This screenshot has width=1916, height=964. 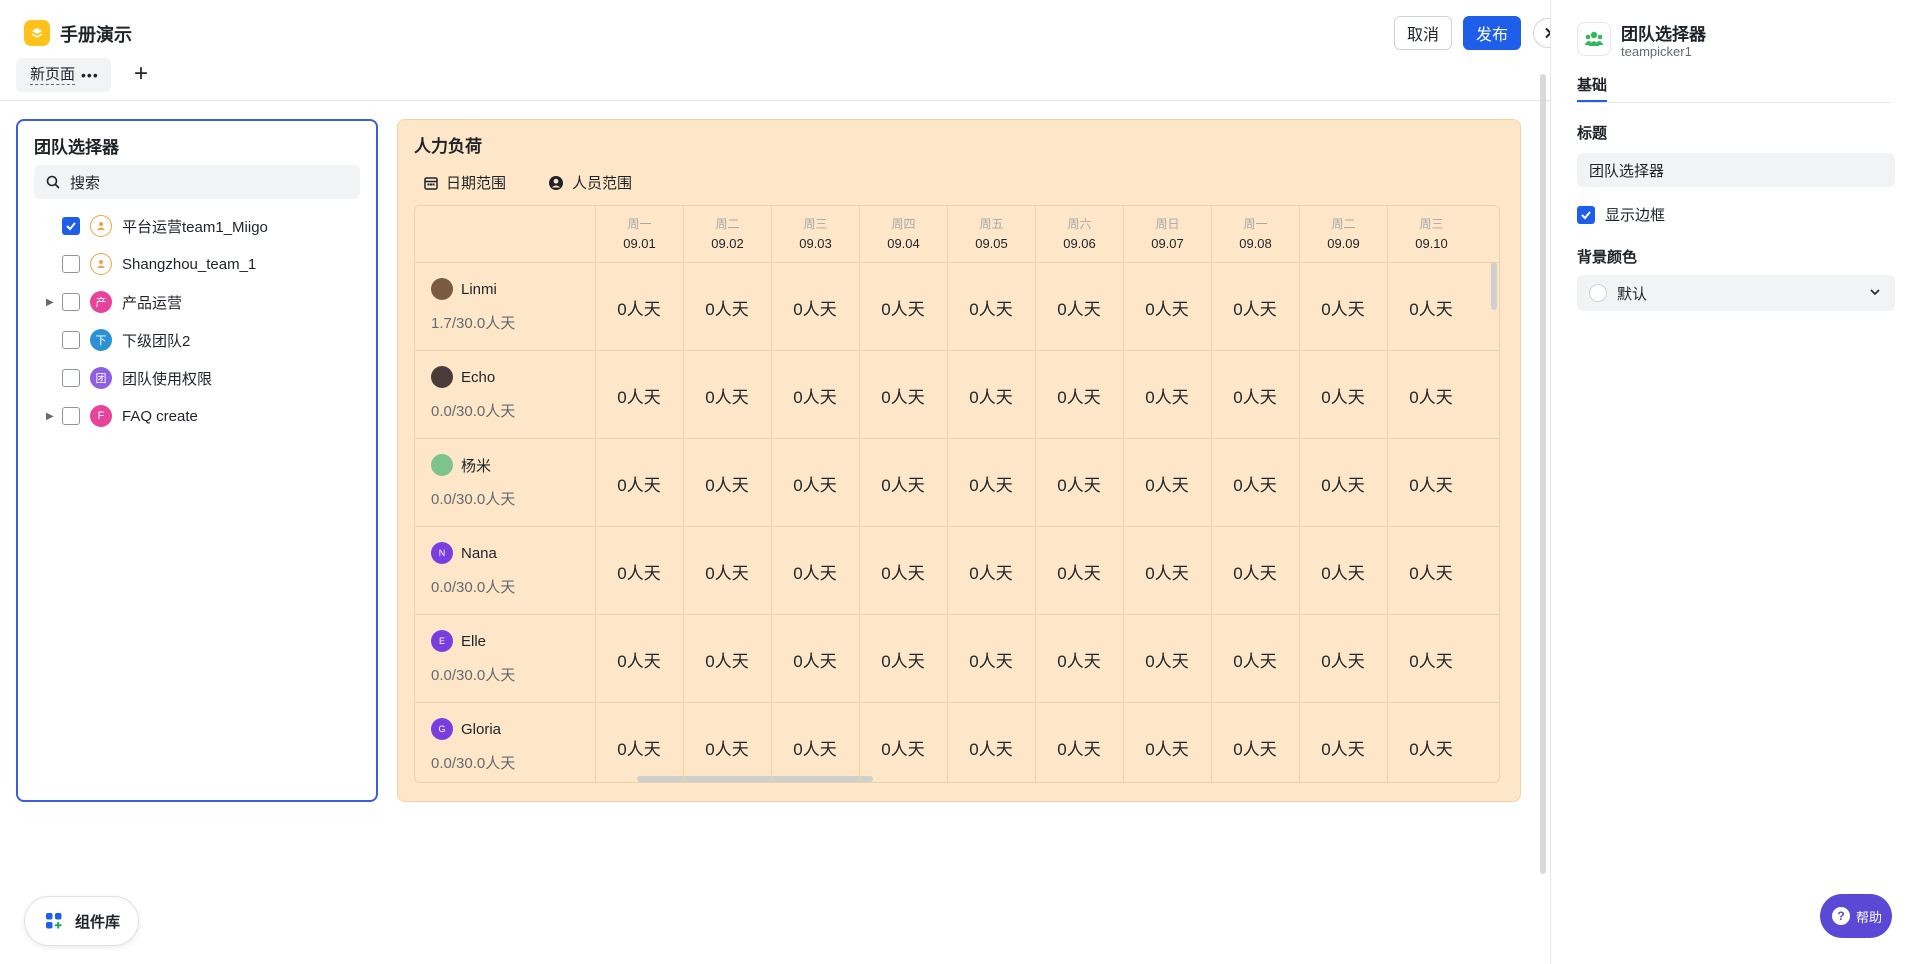 What do you see at coordinates (90, 75) in the screenshot?
I see `more-icon: •••` at bounding box center [90, 75].